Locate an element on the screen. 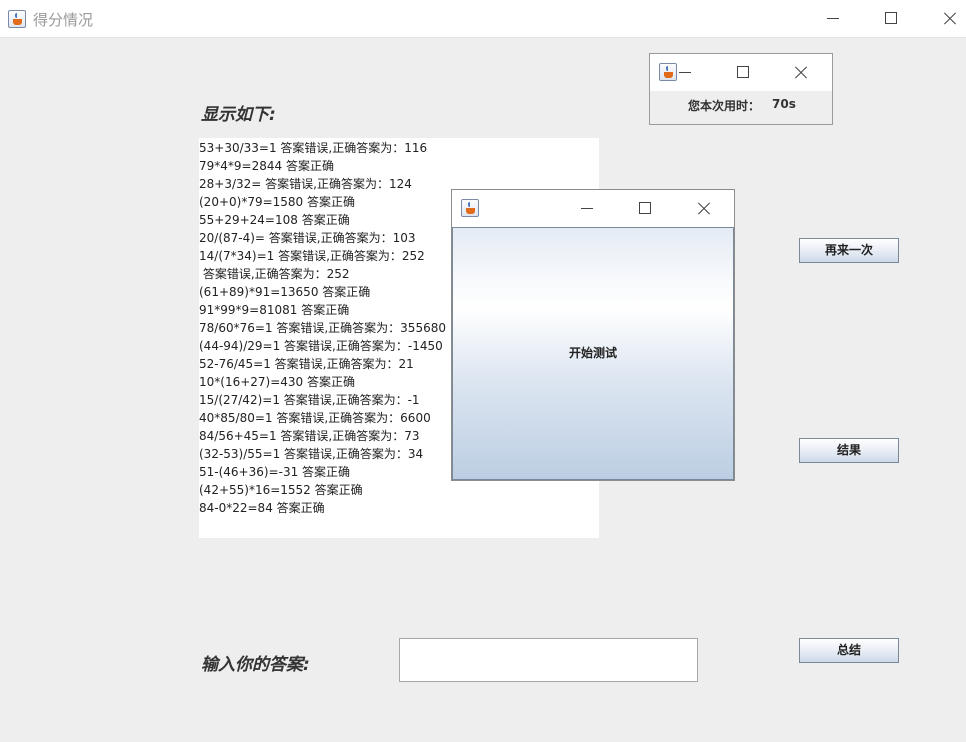 Image resolution: width=966 pixels, height=742 pixels. maximize-button is located at coordinates (891, 19).